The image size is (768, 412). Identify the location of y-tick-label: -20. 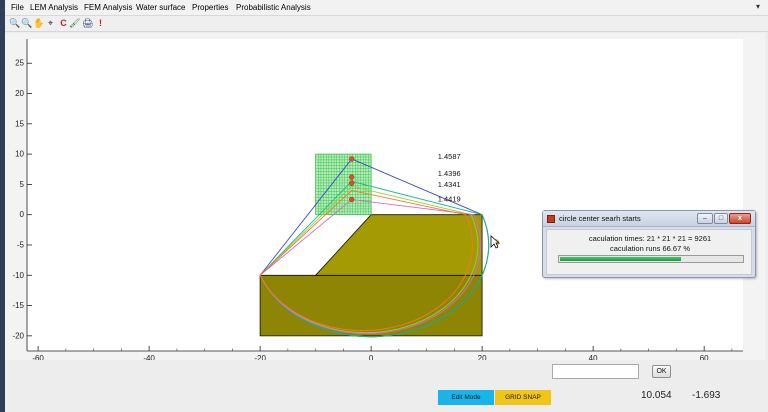
(18, 335).